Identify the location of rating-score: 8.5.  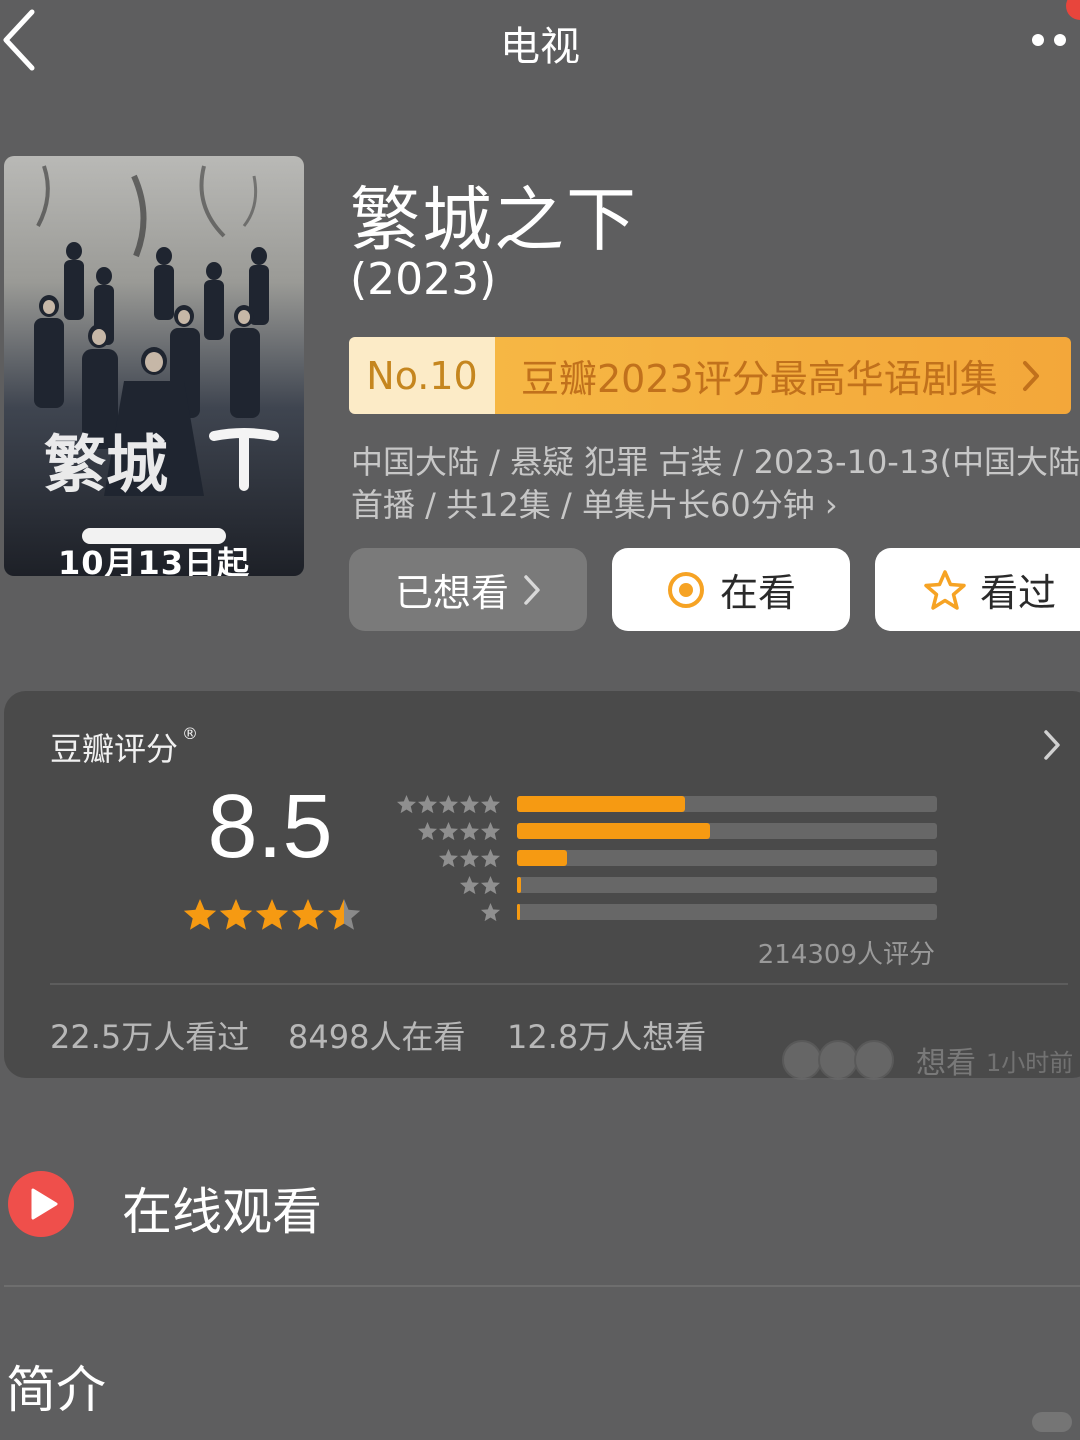
(270, 827).